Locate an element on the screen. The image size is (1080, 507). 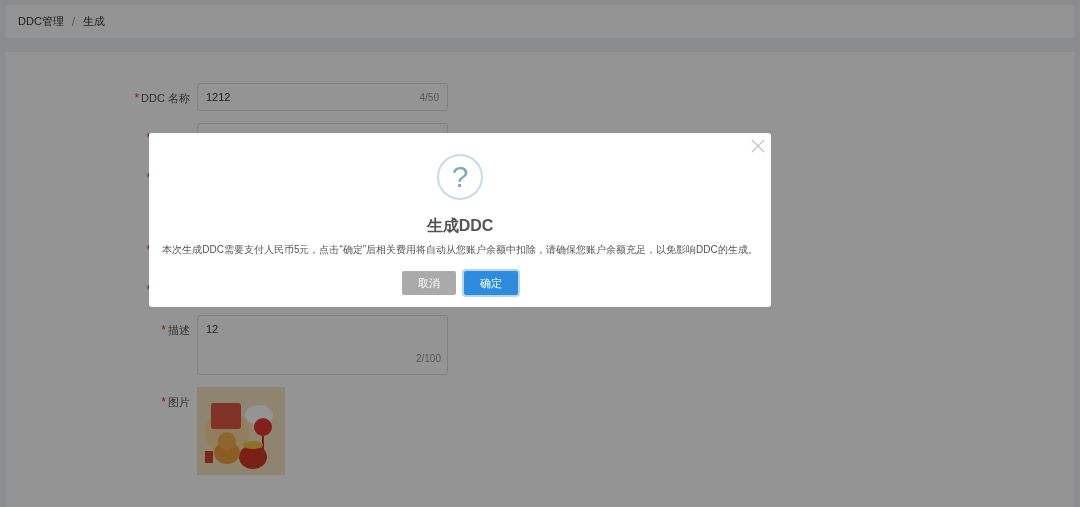
char-counter: 4/50 is located at coordinates (429, 97).